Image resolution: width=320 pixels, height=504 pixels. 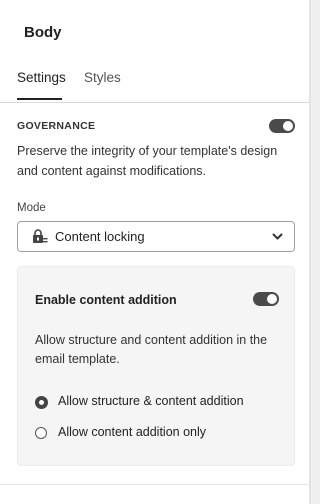 What do you see at coordinates (154, 484) in the screenshot?
I see `divider` at bounding box center [154, 484].